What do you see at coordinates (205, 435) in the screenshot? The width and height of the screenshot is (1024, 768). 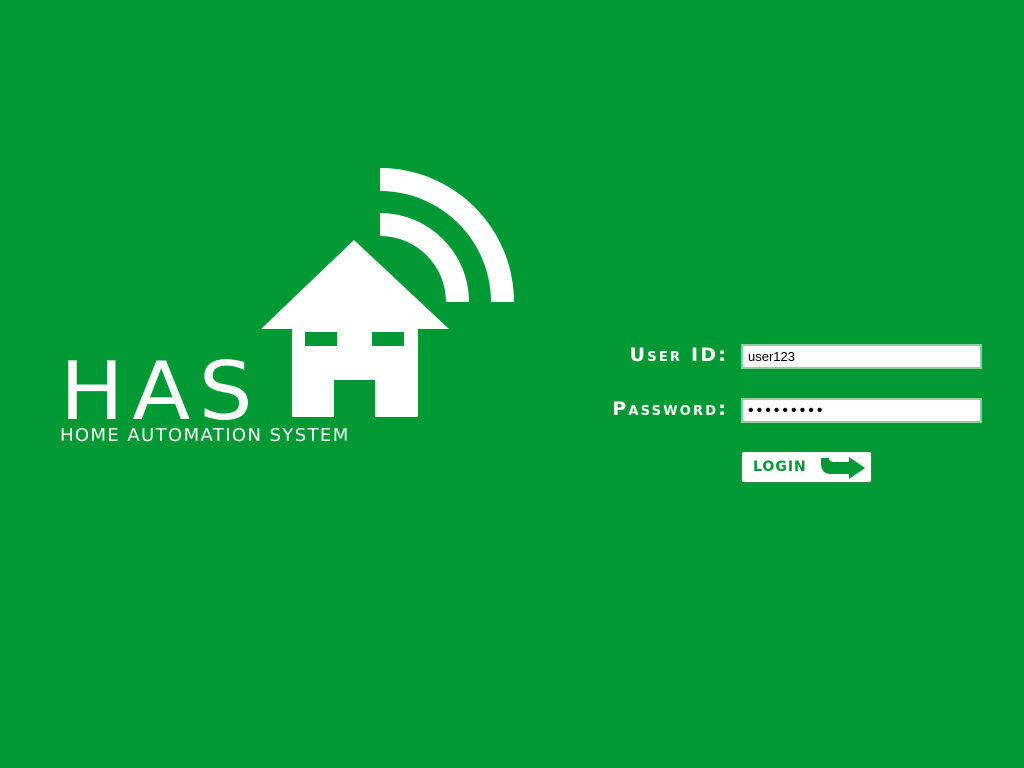 I see `logo-tagline: HOME AUTOMATION SYSTEM` at bounding box center [205, 435].